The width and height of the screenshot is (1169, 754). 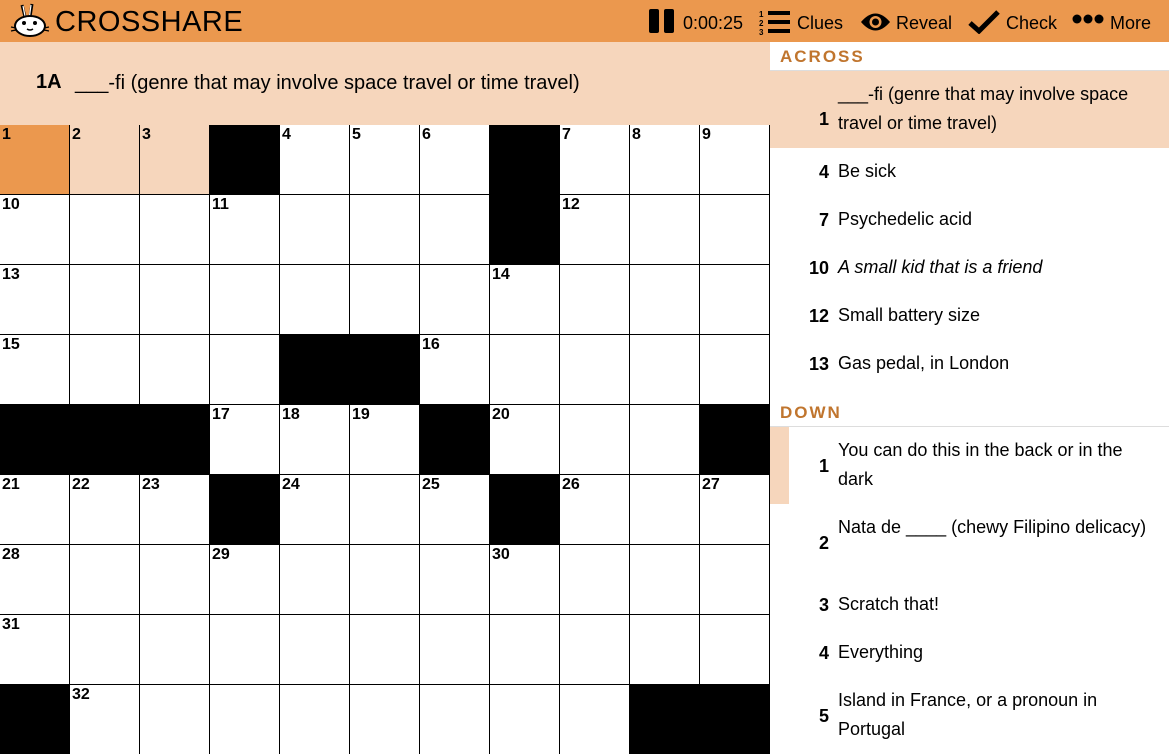 I want to click on across-clue-4: 4 Be sick, so click(x=969, y=172).